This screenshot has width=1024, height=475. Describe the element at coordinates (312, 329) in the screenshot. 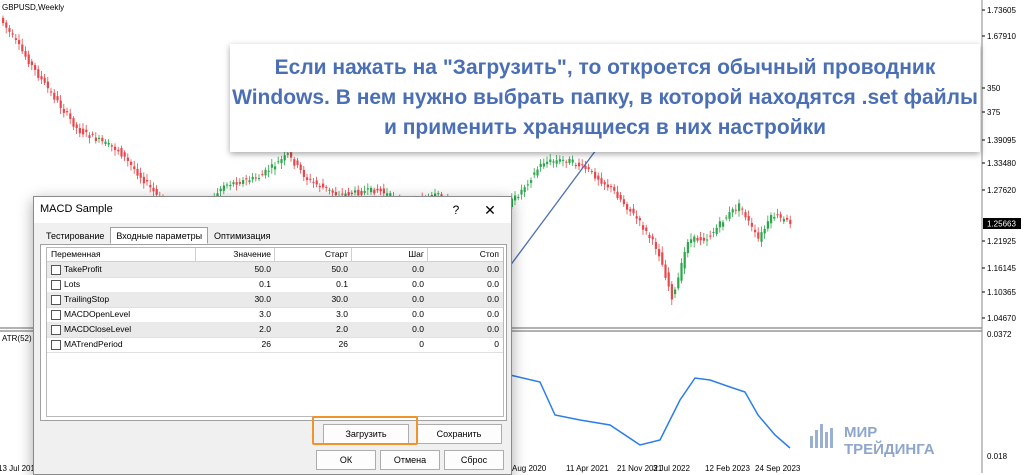

I see `row-start: 2.0` at that location.